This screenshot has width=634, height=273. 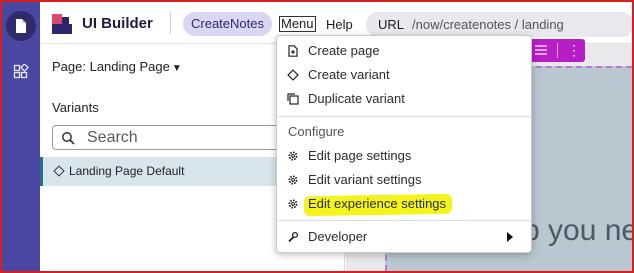 What do you see at coordinates (578, 230) in the screenshot?
I see `canvas-partial-text: p you ne` at bounding box center [578, 230].